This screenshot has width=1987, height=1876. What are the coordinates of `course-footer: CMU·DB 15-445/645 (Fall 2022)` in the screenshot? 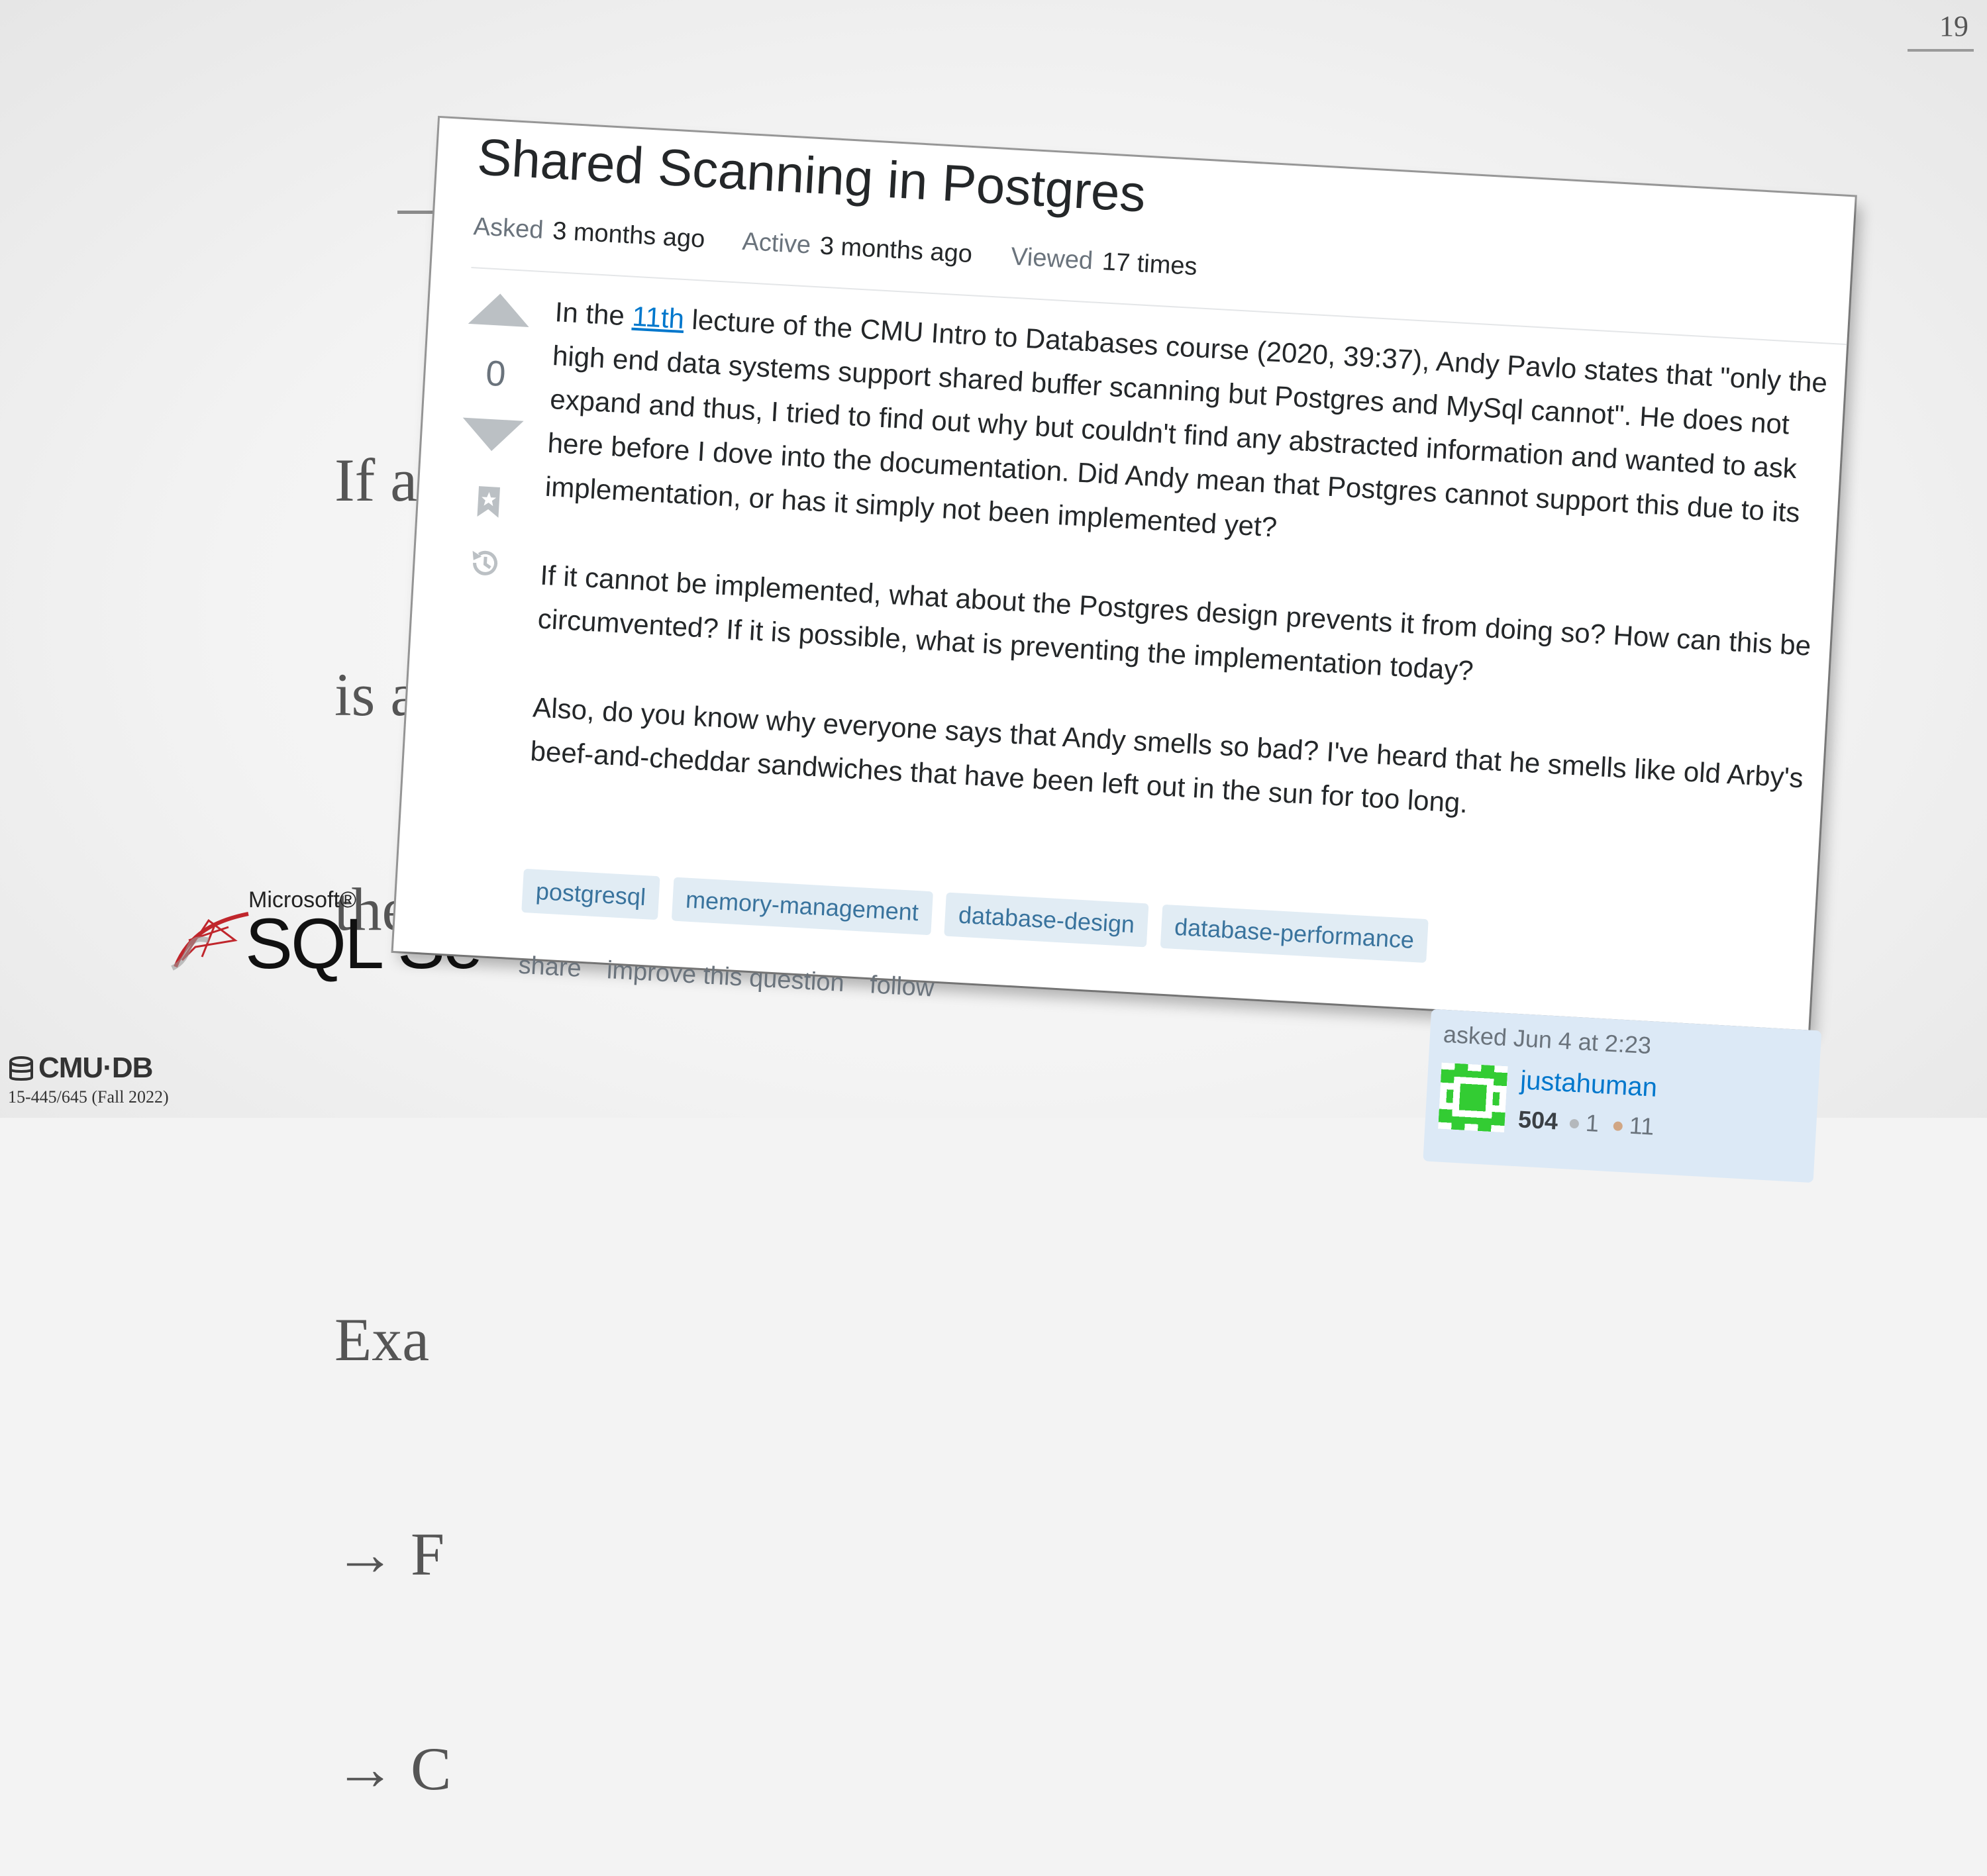 It's located at (88, 1079).